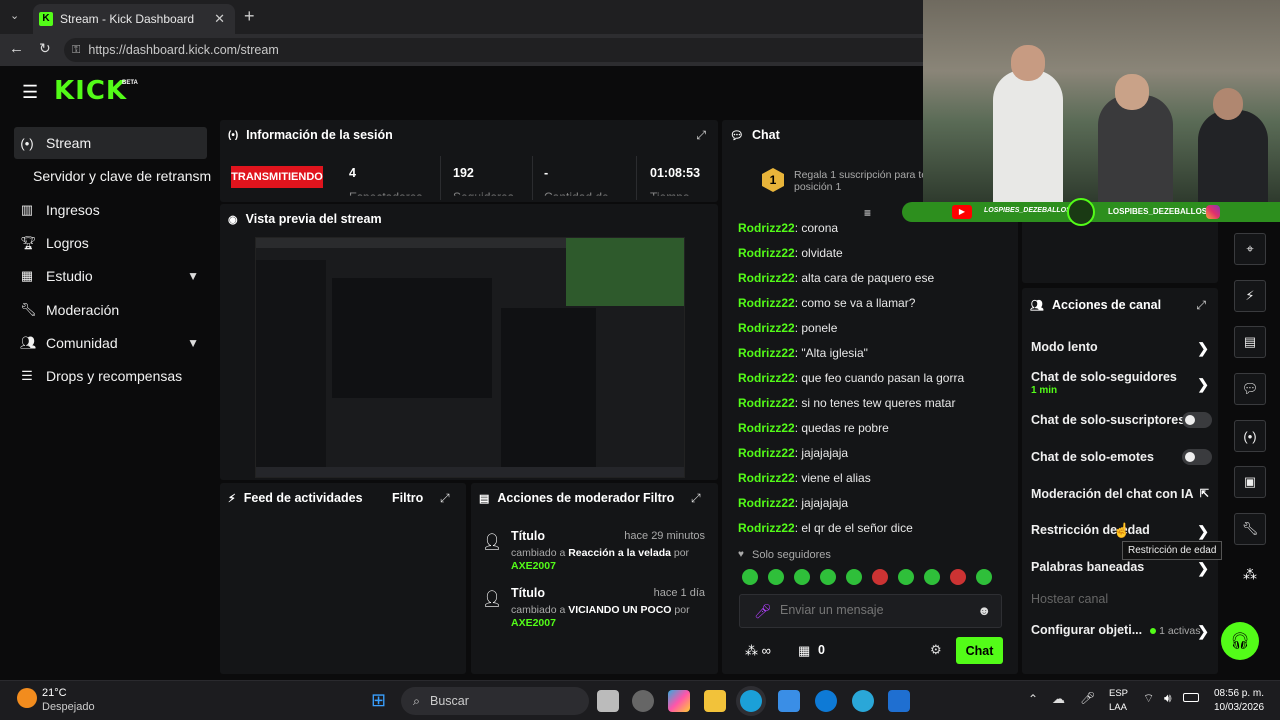  I want to click on configure-goals-item: Configurar objeti... 1 activas ❯, so click(1121, 631).